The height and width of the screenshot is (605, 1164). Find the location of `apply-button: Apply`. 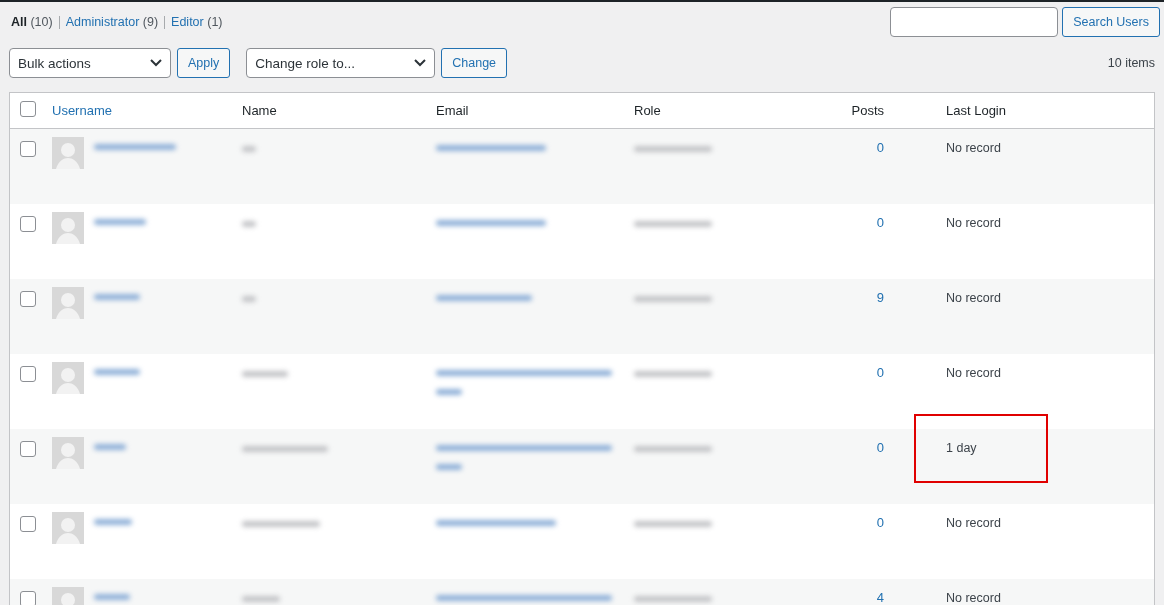

apply-button: Apply is located at coordinates (204, 63).